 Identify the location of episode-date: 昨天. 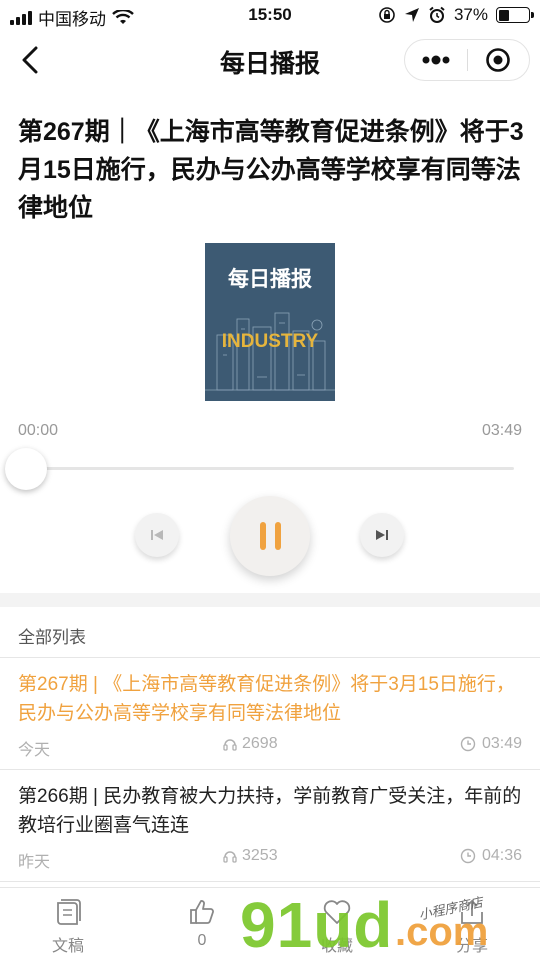
(34, 862).